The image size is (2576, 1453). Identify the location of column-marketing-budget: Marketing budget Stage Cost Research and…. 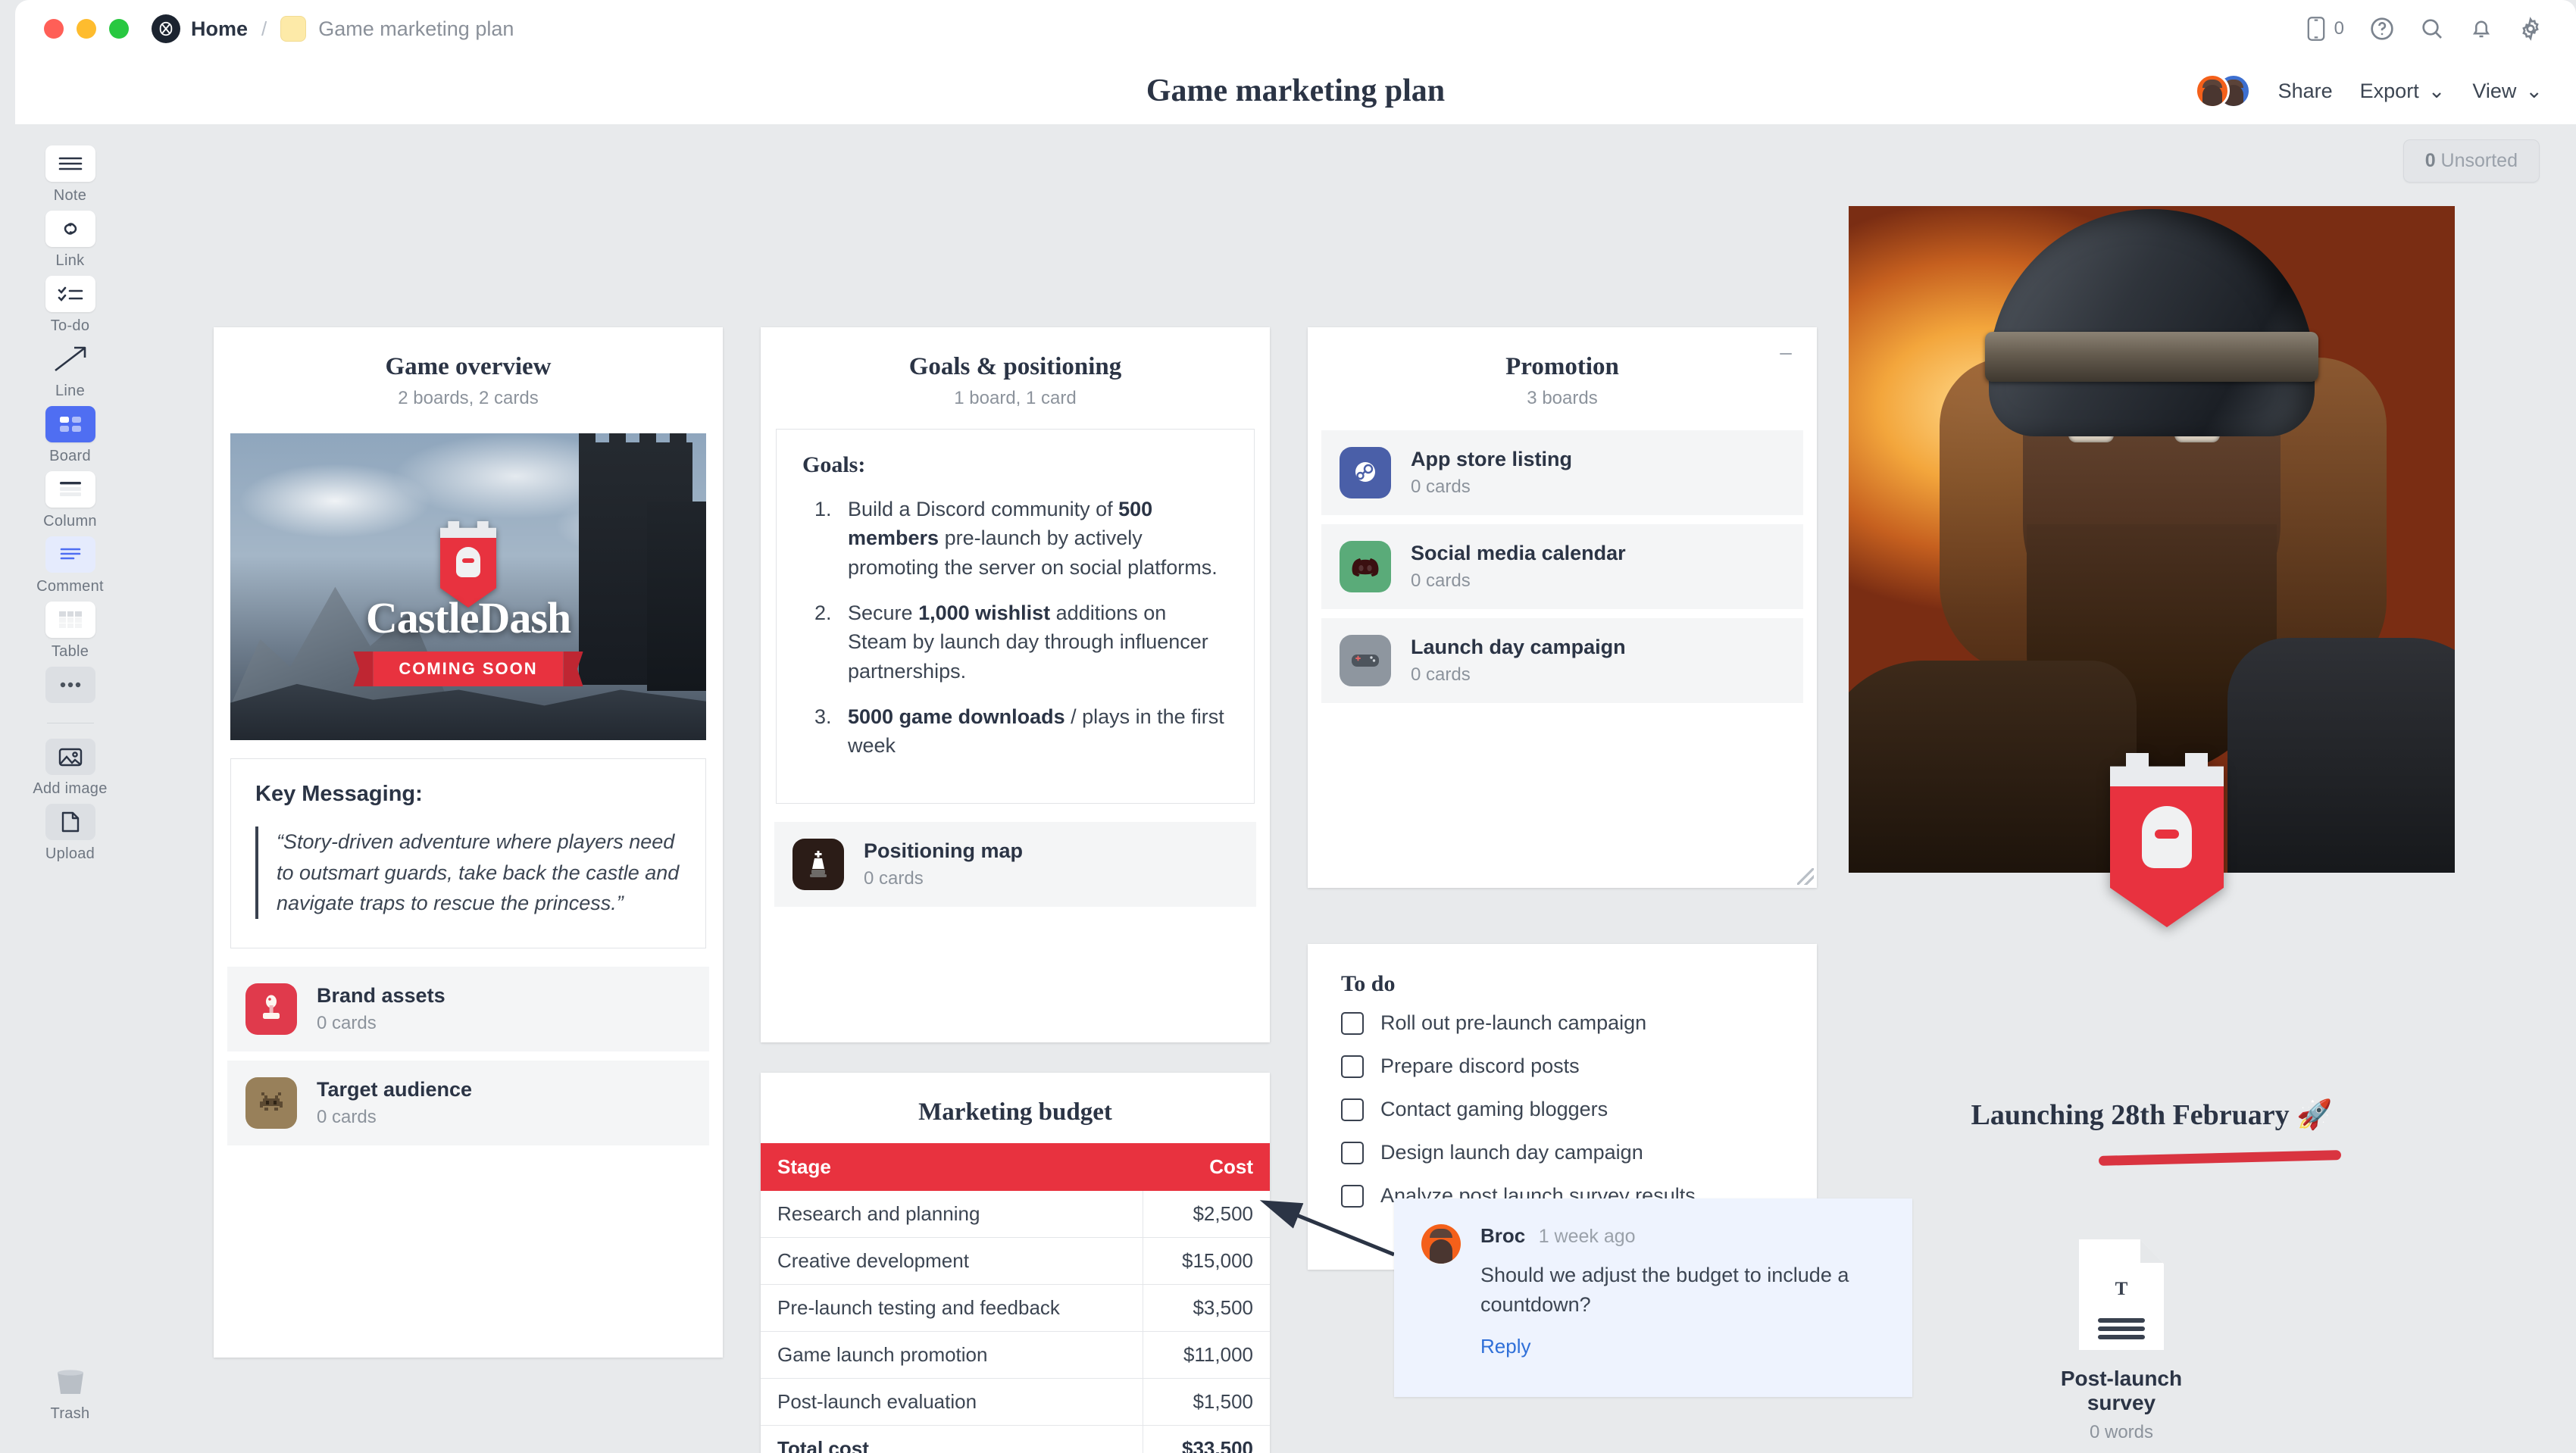
(1016, 1263).